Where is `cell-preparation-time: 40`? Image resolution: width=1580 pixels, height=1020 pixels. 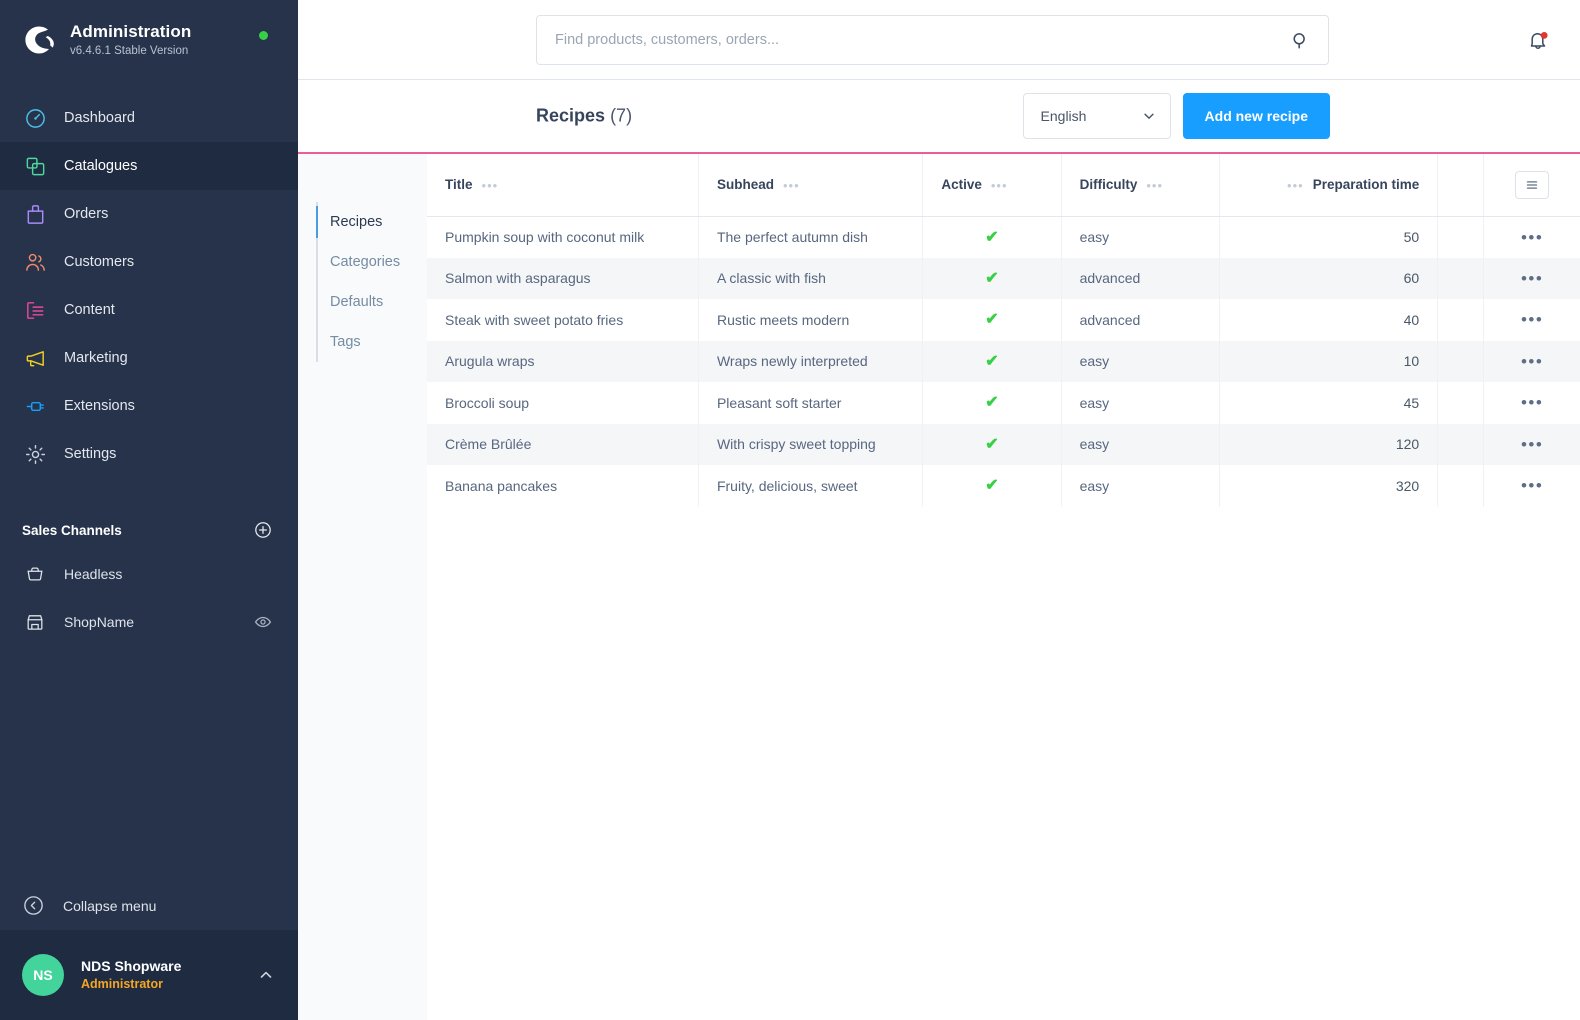 cell-preparation-time: 40 is located at coordinates (1329, 320).